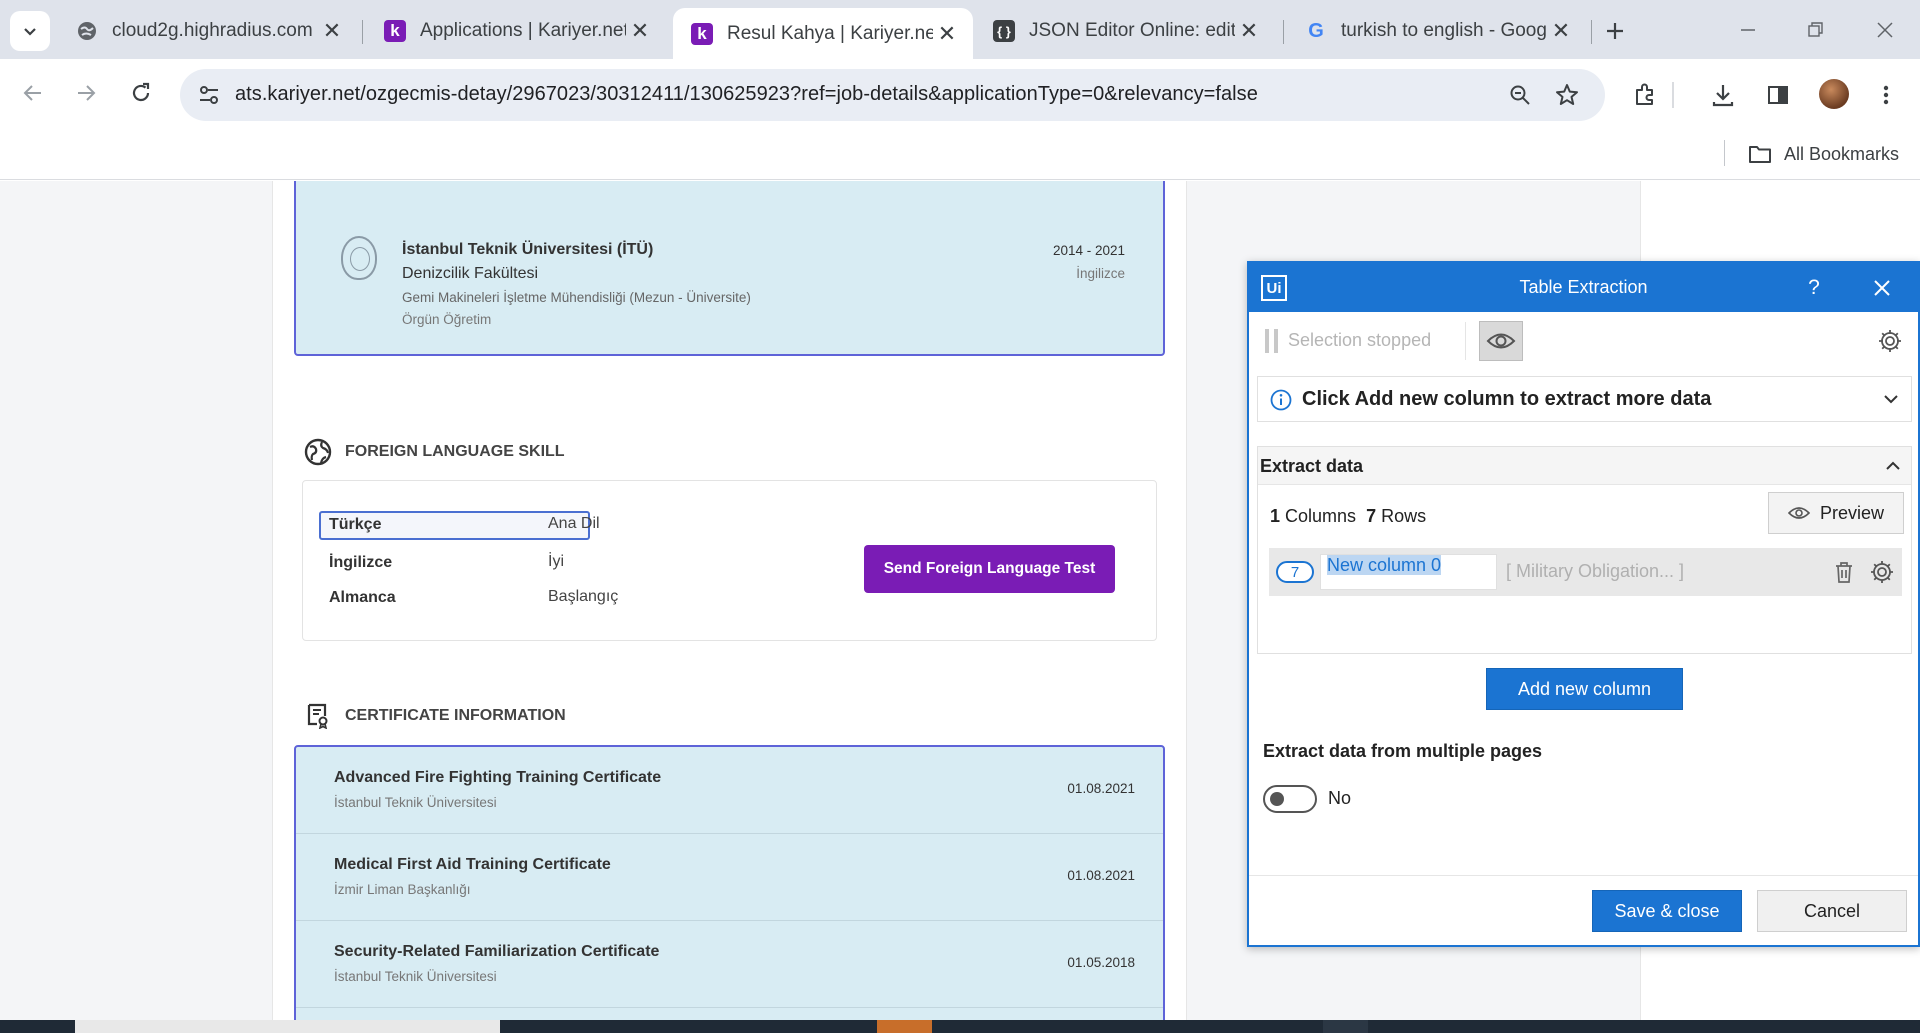 The height and width of the screenshot is (1033, 1920). I want to click on column-settings-icon, so click(1882, 572).